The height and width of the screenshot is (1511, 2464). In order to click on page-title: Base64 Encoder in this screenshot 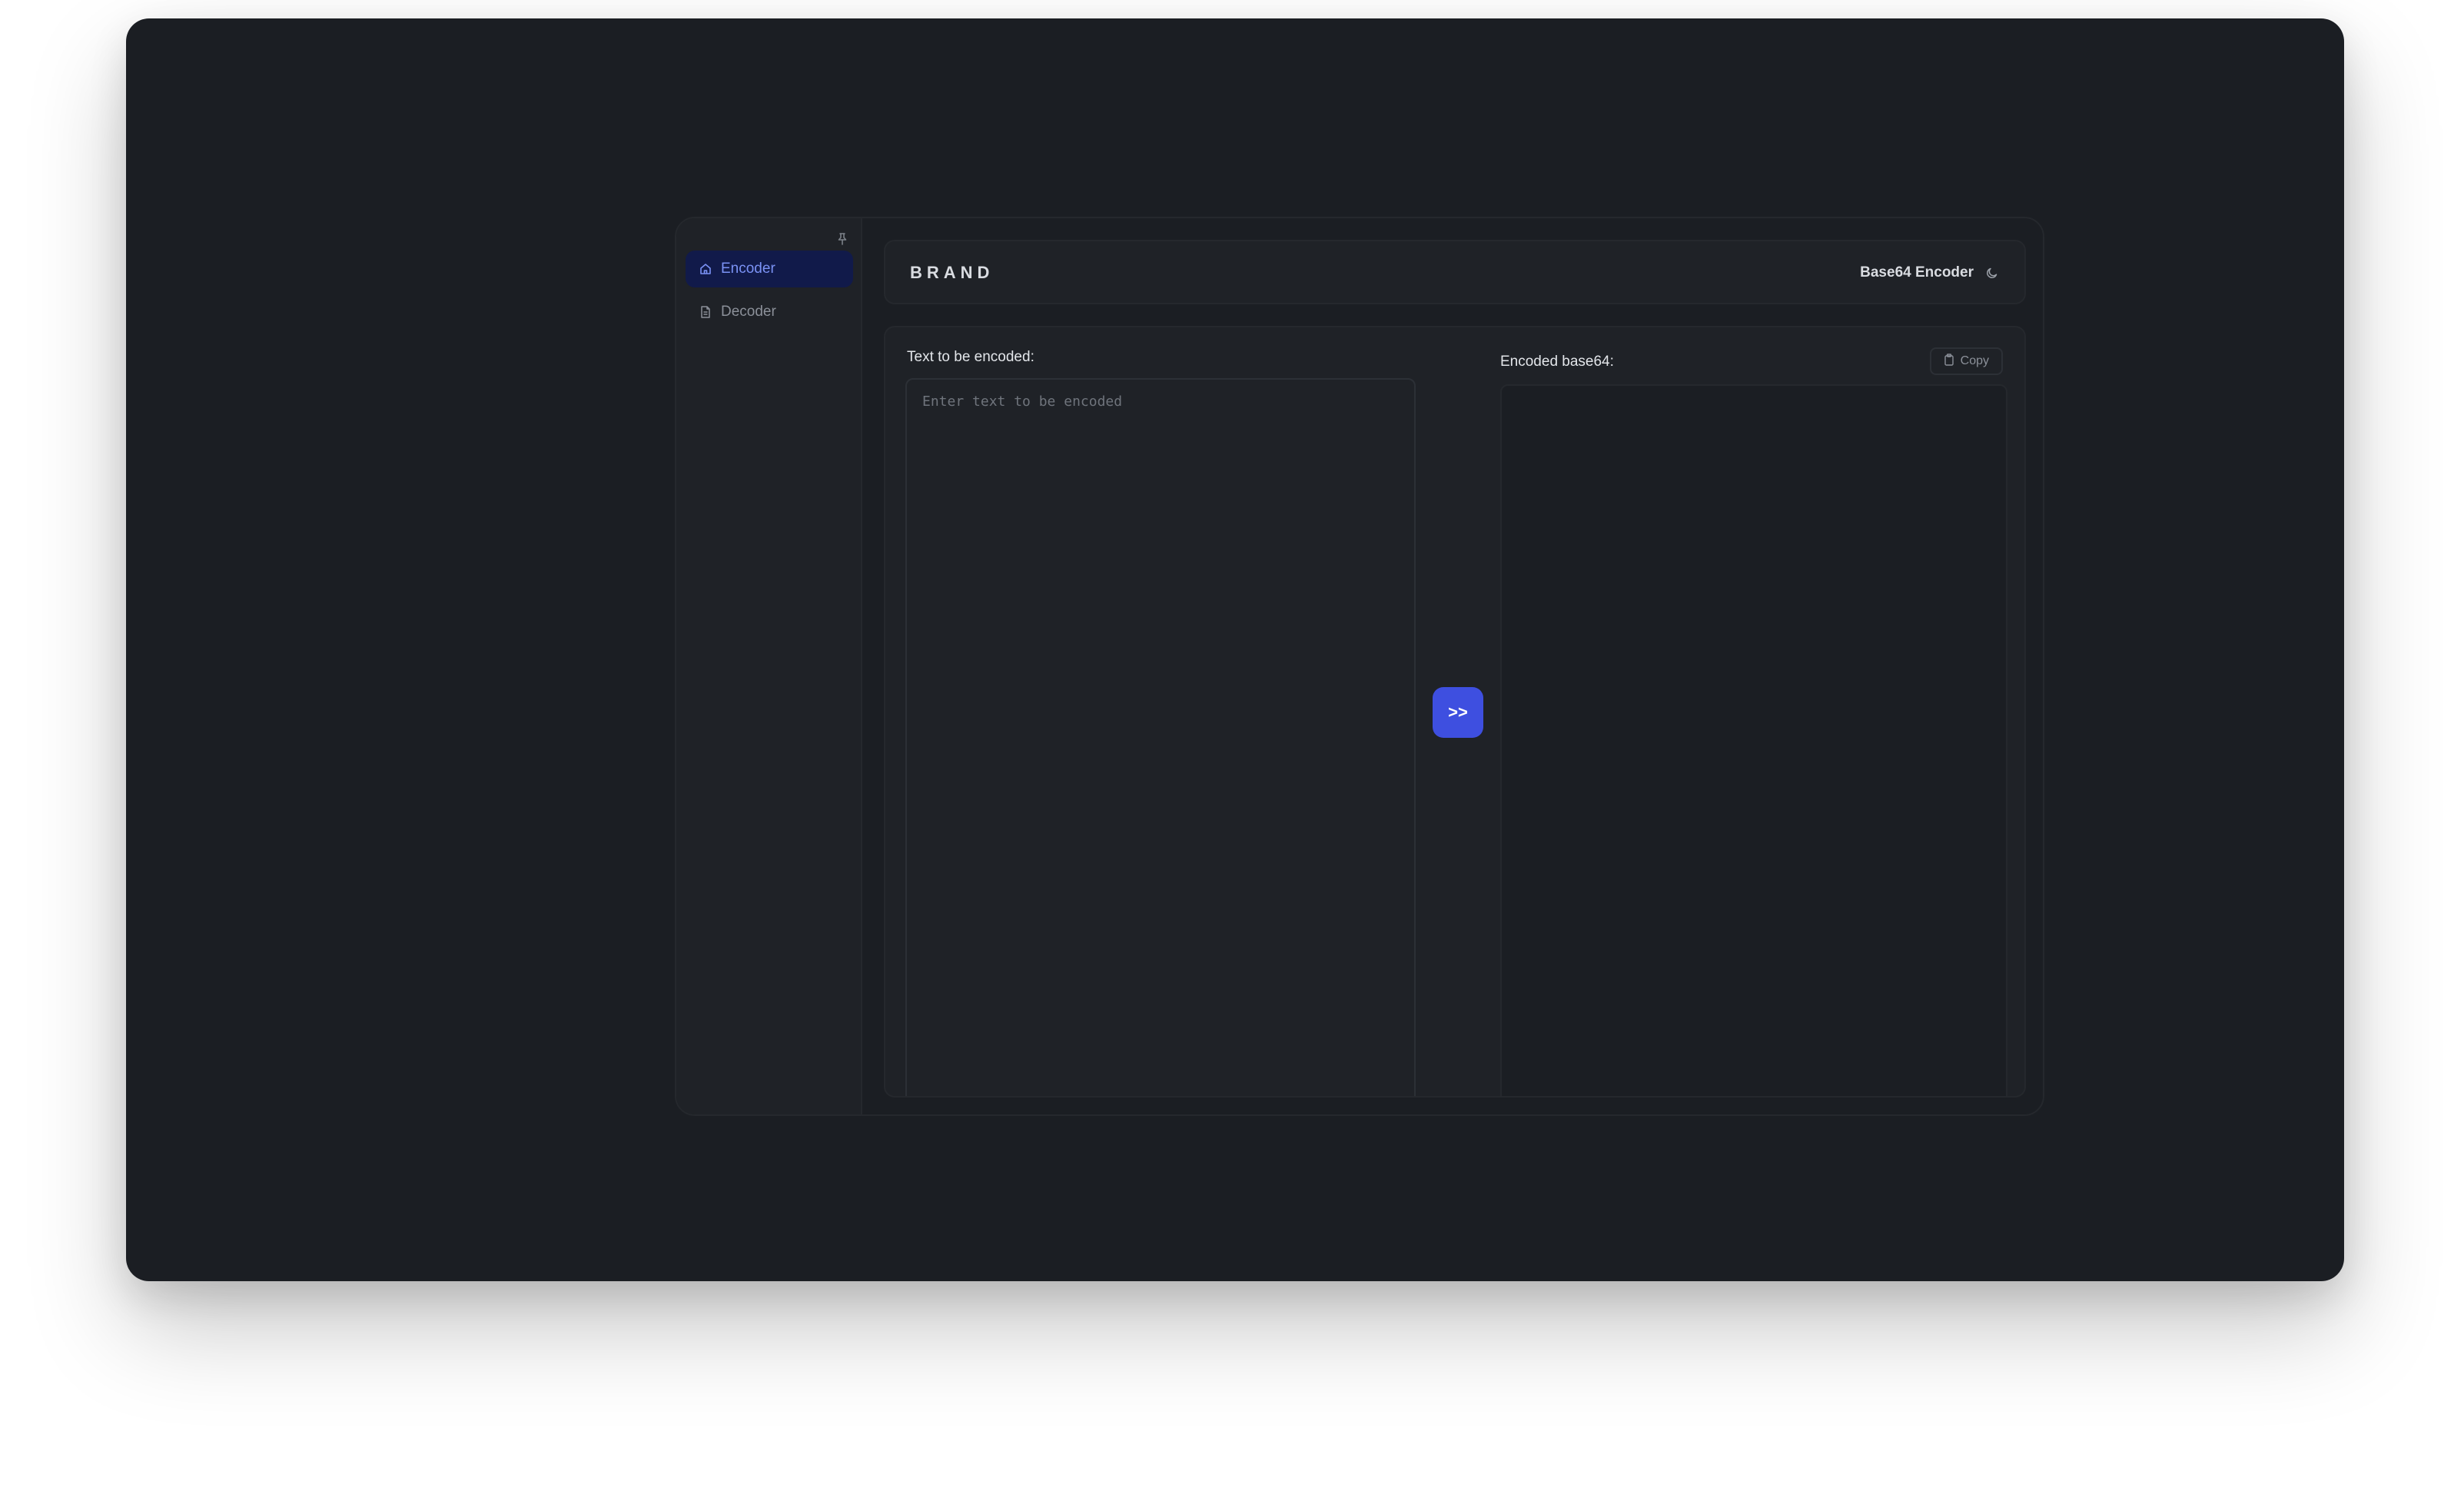, I will do `click(1917, 272)`.